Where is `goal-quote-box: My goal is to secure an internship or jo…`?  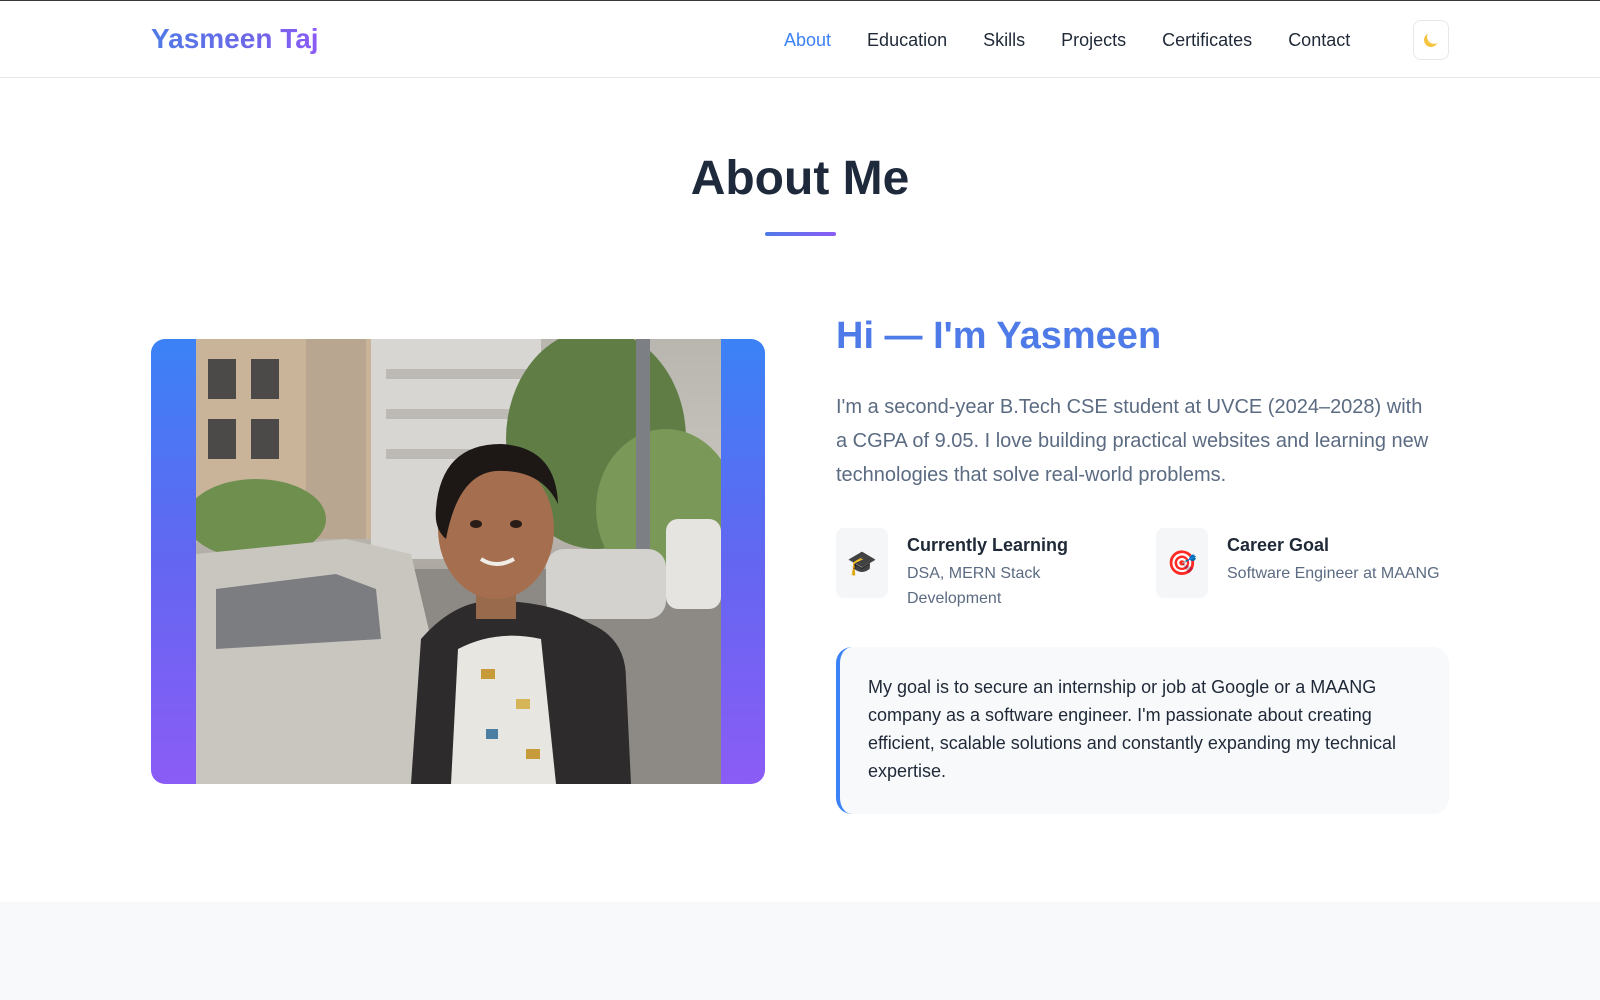 goal-quote-box: My goal is to secure an internship or jo… is located at coordinates (1142, 730).